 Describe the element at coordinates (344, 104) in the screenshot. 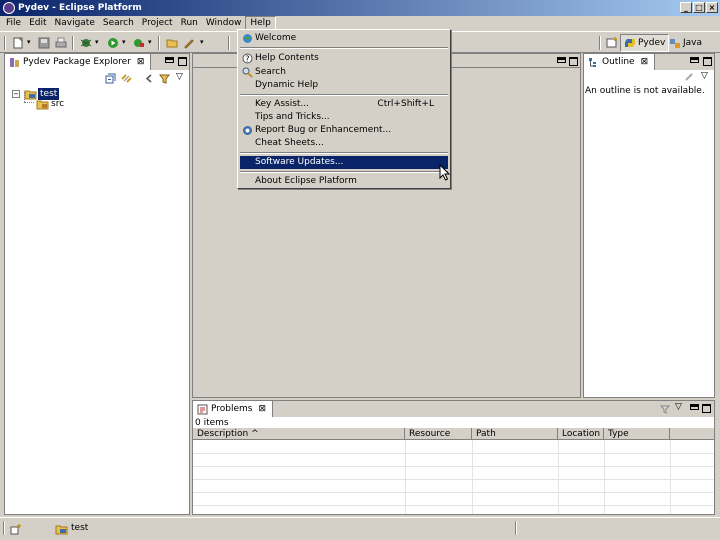

I see `menu-item-key-assist: Key Assist... Ctrl+Shift+L` at that location.